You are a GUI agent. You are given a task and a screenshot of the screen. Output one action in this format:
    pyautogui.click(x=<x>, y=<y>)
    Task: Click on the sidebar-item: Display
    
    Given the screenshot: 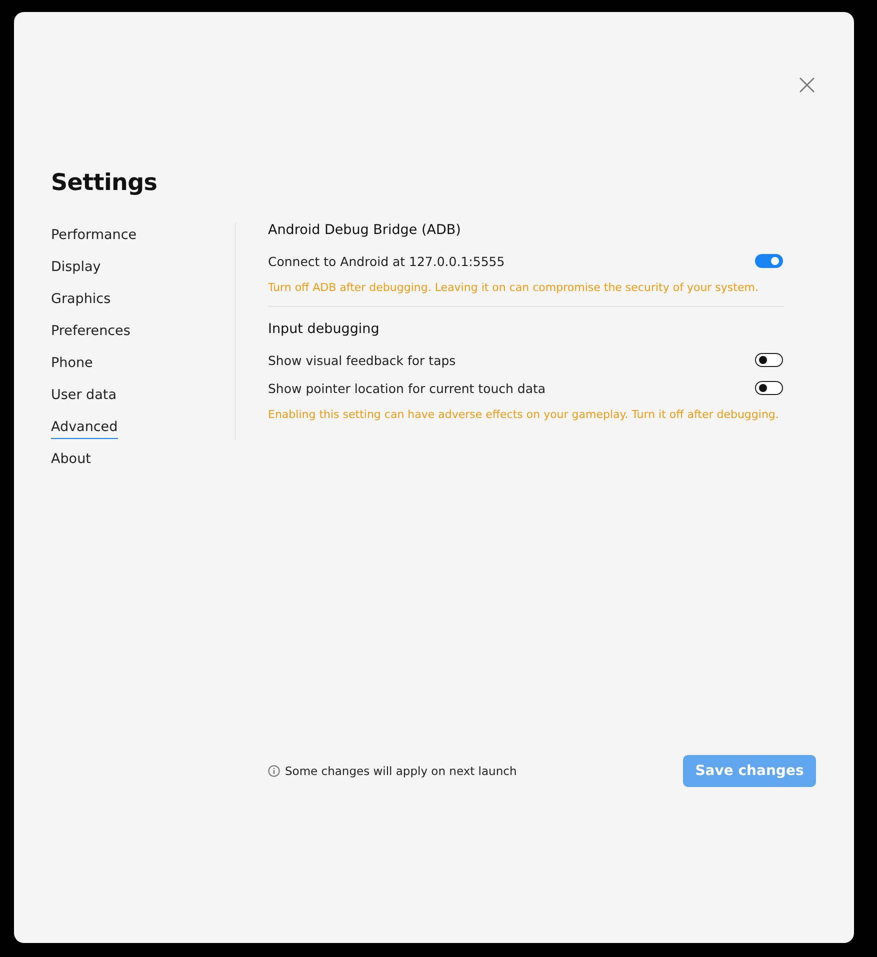 What is the action you would take?
    pyautogui.click(x=76, y=268)
    